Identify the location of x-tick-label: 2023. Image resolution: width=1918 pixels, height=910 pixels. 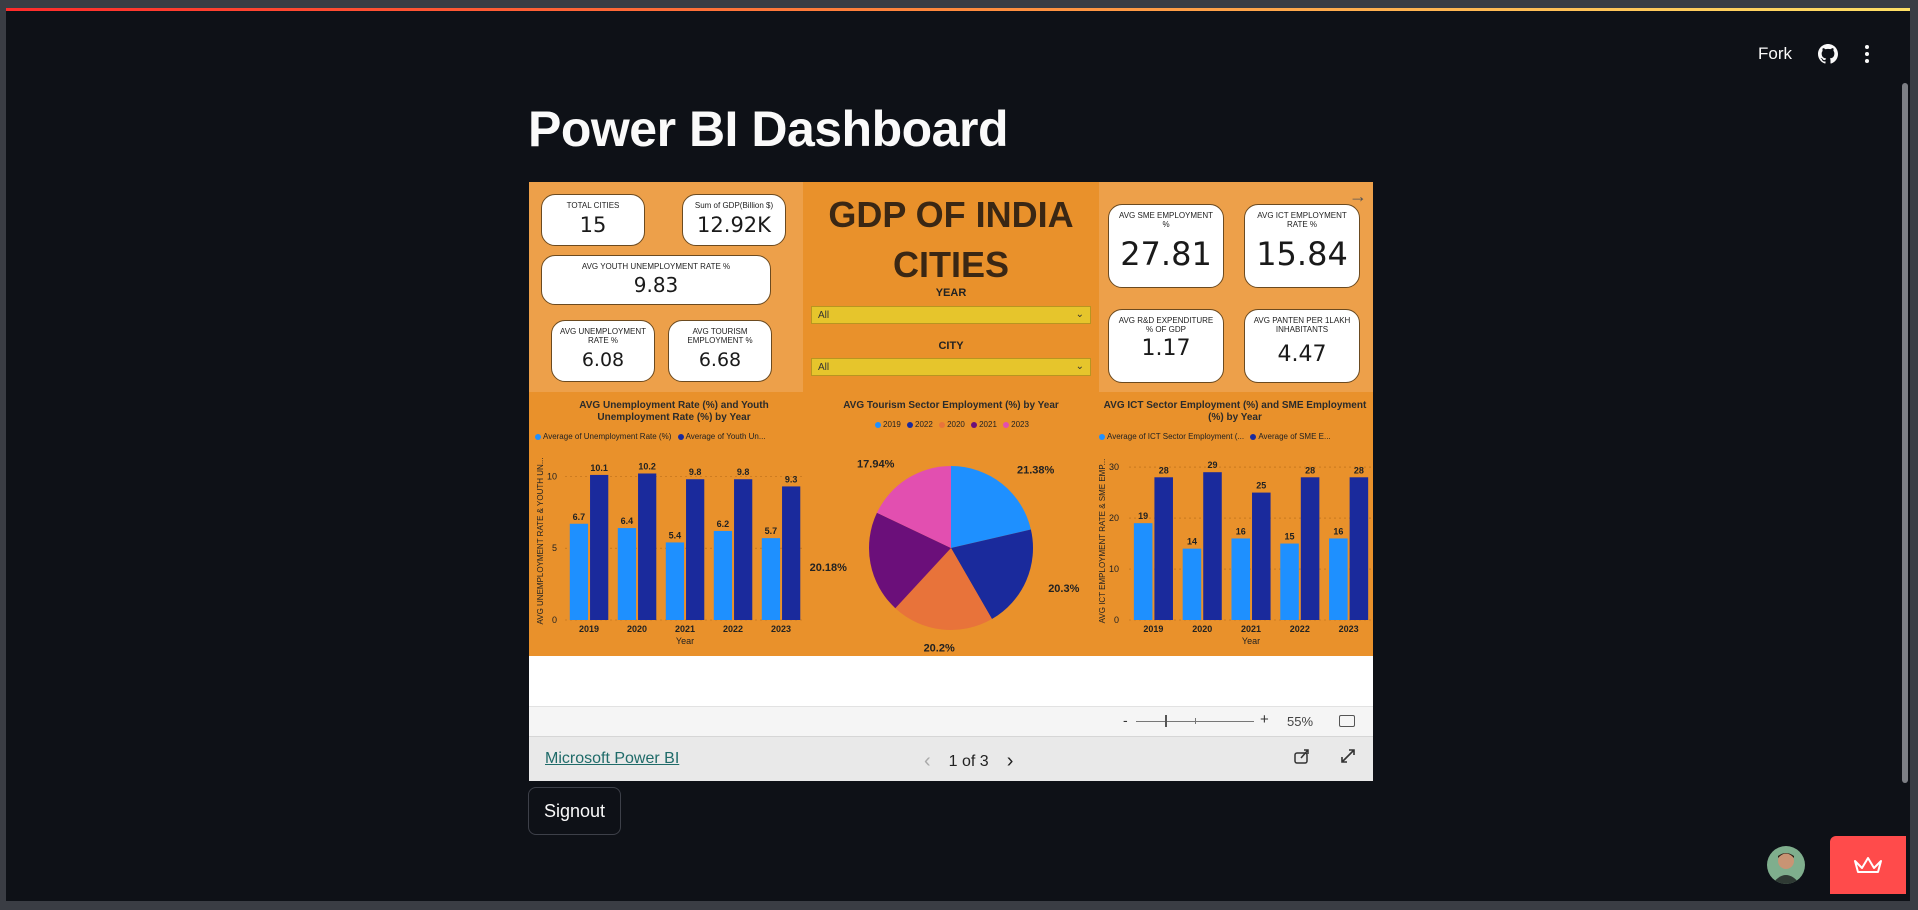
(1349, 629).